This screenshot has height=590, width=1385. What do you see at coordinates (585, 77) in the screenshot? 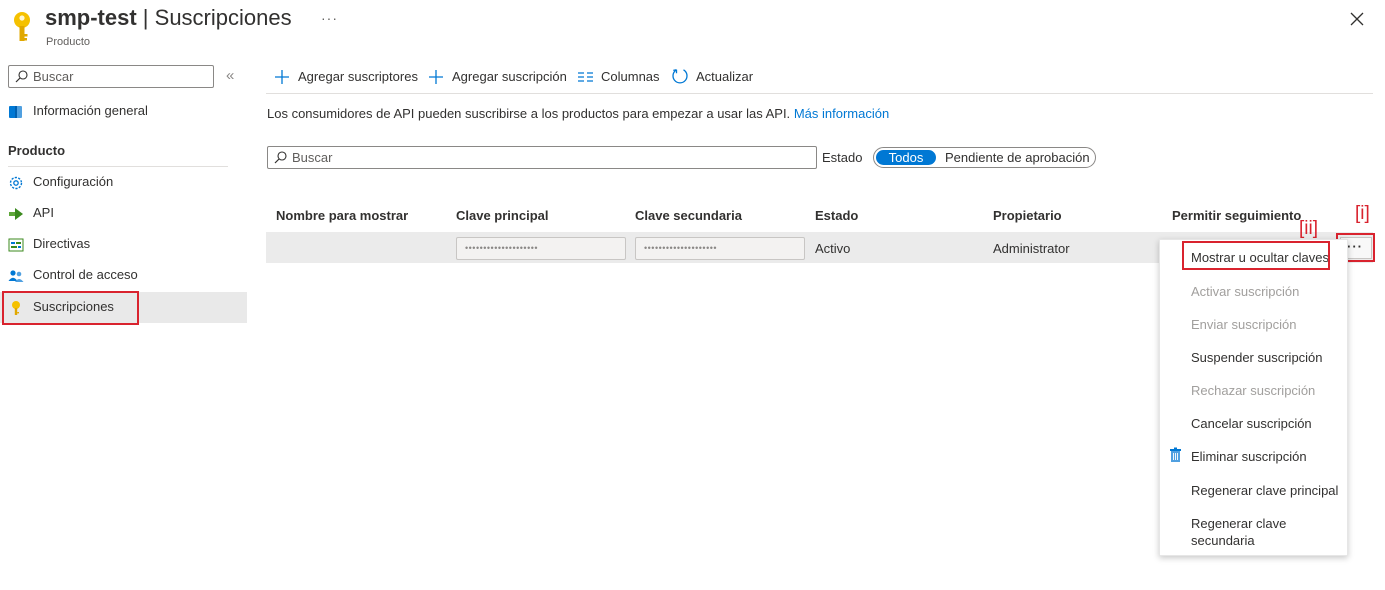
I see `columns-icon` at bounding box center [585, 77].